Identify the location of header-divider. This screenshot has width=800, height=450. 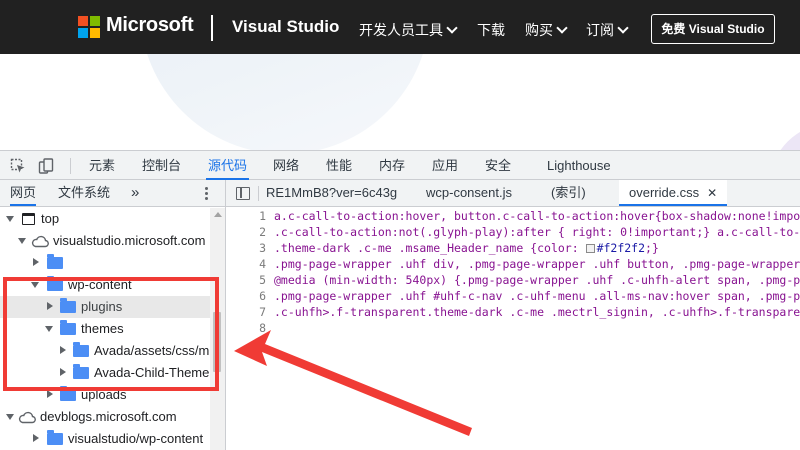
(212, 28).